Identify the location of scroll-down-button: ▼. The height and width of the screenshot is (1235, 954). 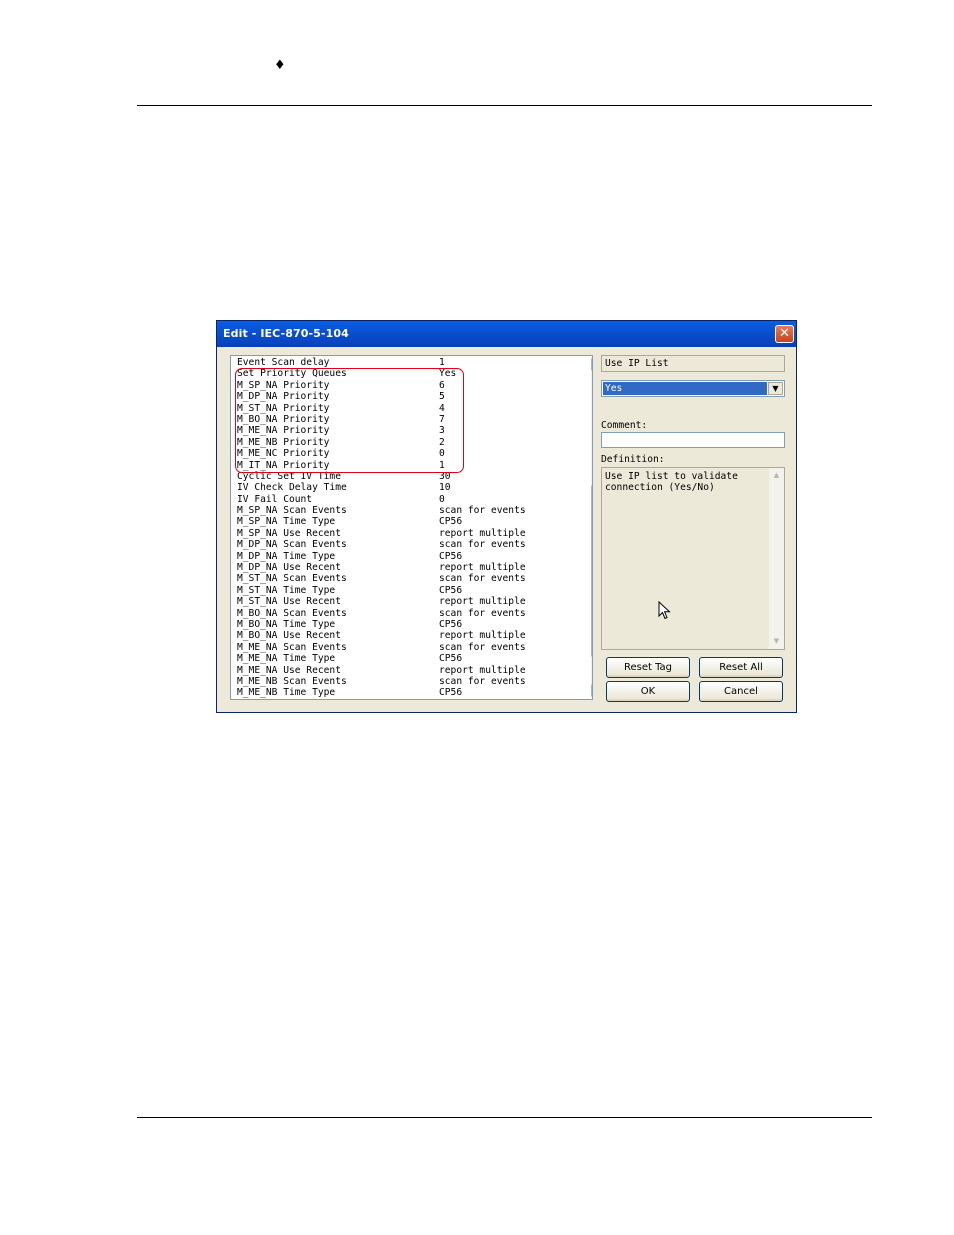
(592, 690).